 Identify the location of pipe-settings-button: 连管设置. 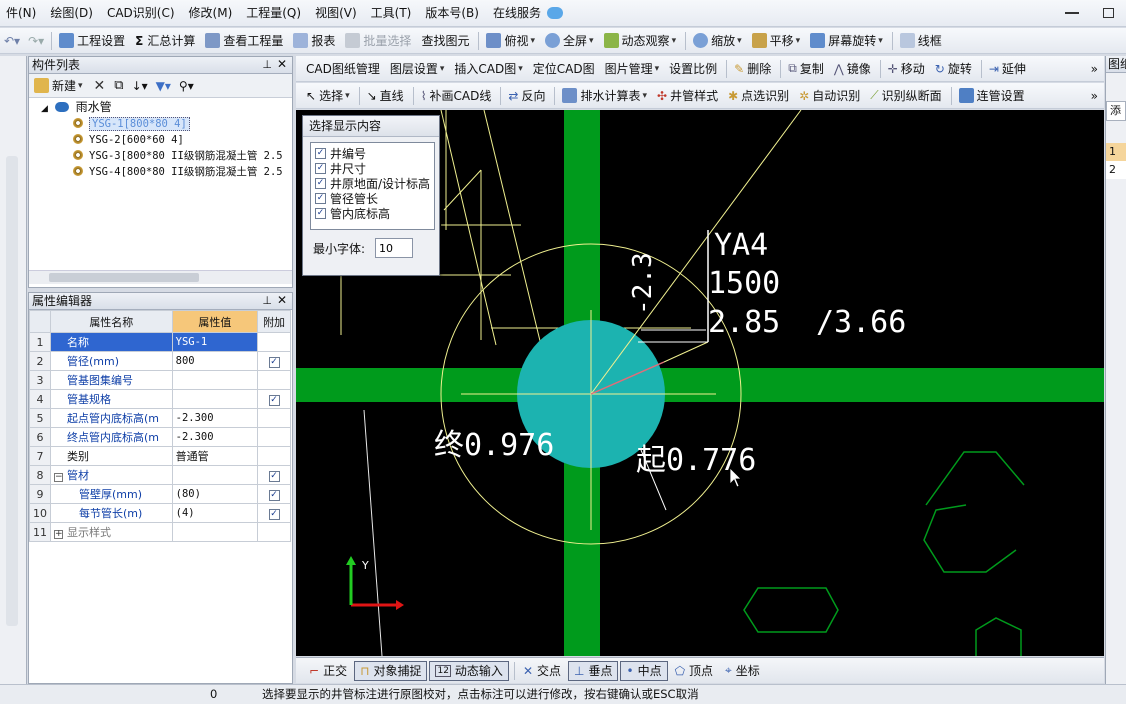
(993, 96).